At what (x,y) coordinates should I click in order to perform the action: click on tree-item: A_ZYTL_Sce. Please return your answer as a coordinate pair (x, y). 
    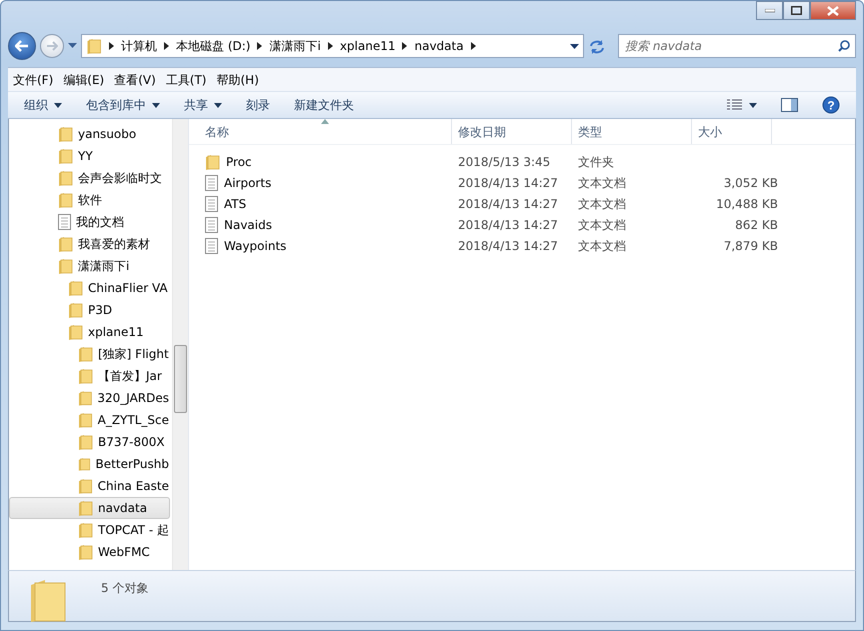
    Looking at the image, I should click on (89, 420).